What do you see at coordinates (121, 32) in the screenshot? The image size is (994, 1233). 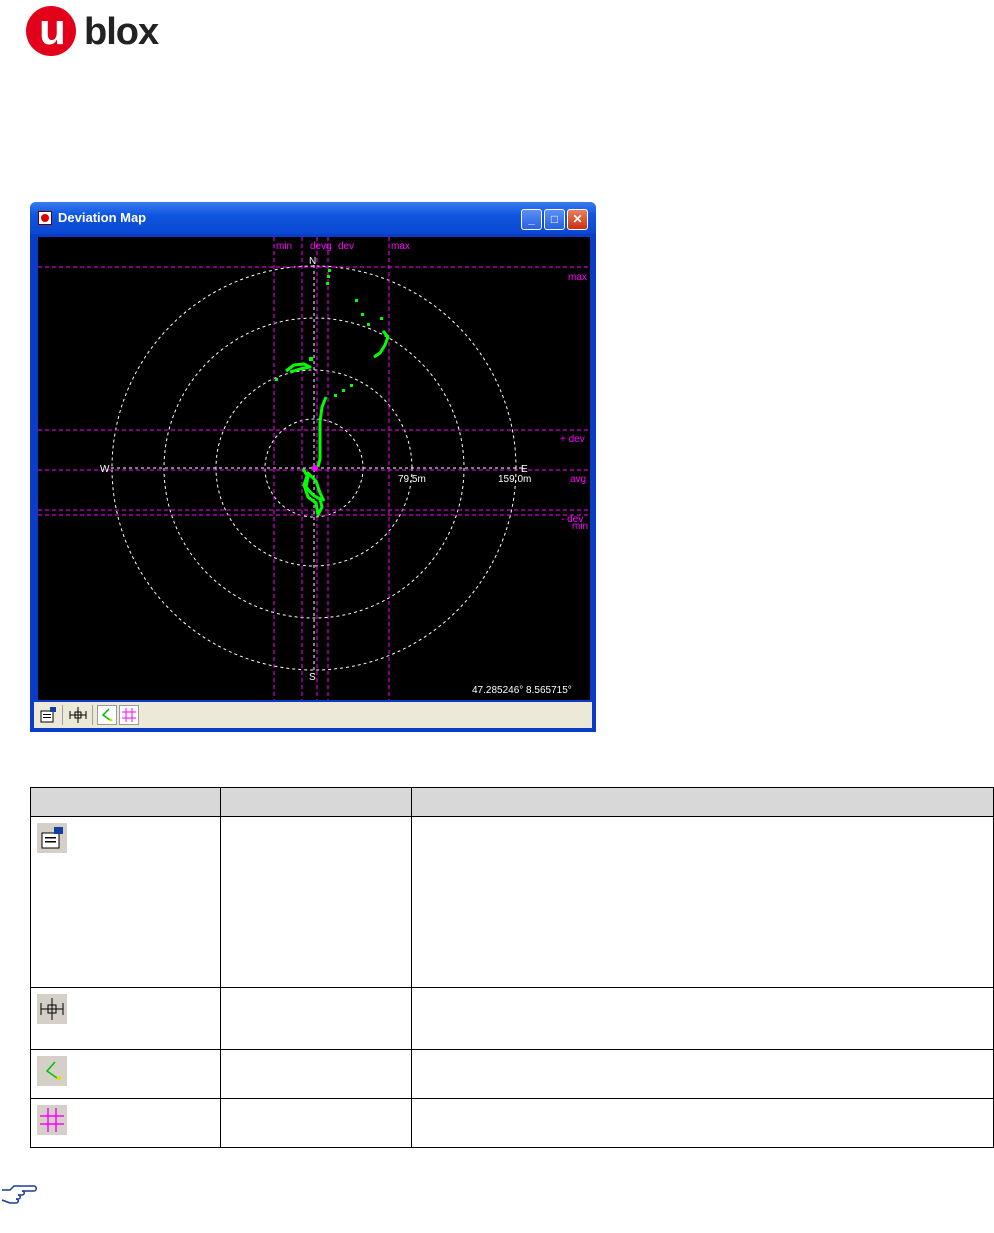 I see `logo-text: blox` at bounding box center [121, 32].